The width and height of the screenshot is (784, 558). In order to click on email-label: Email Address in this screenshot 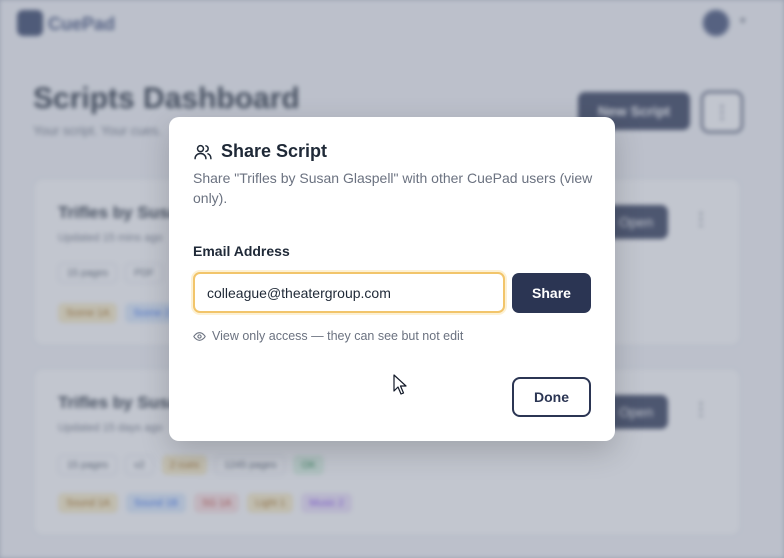, I will do `click(241, 251)`.